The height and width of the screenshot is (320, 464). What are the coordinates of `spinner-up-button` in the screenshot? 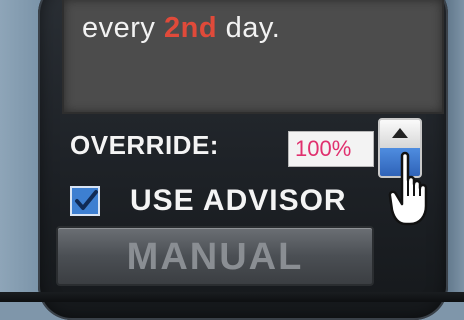 It's located at (400, 134).